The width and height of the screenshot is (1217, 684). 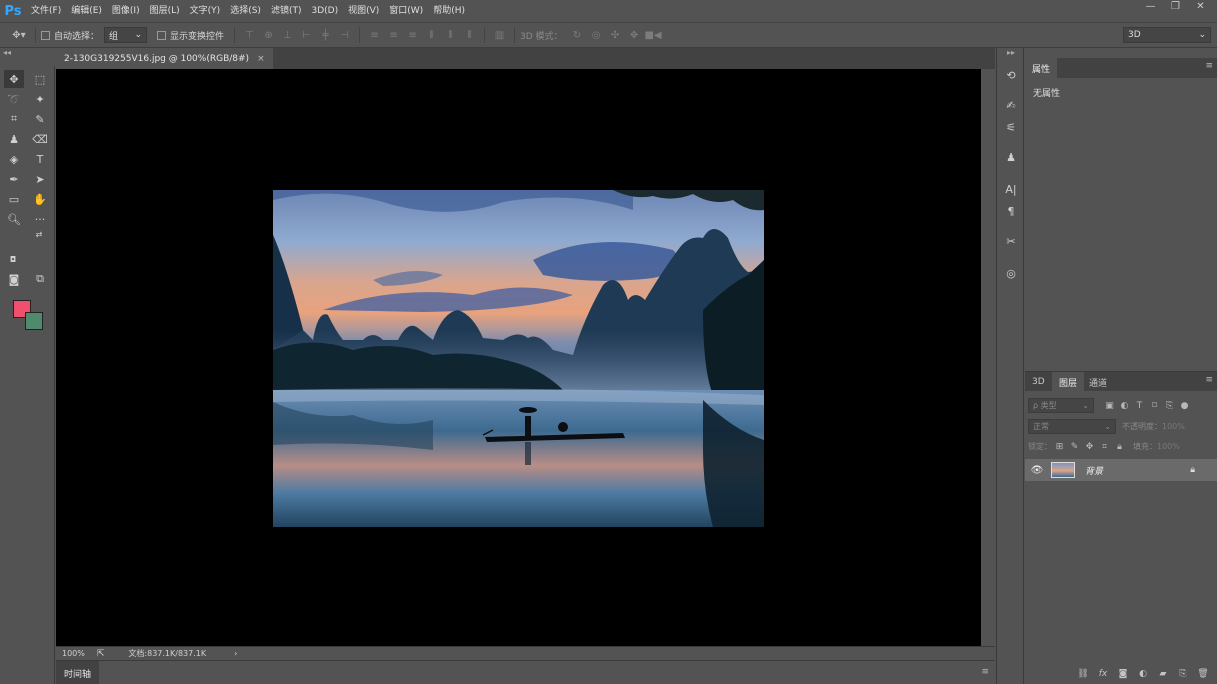 What do you see at coordinates (73, 653) in the screenshot?
I see `zoom-level: 100%` at bounding box center [73, 653].